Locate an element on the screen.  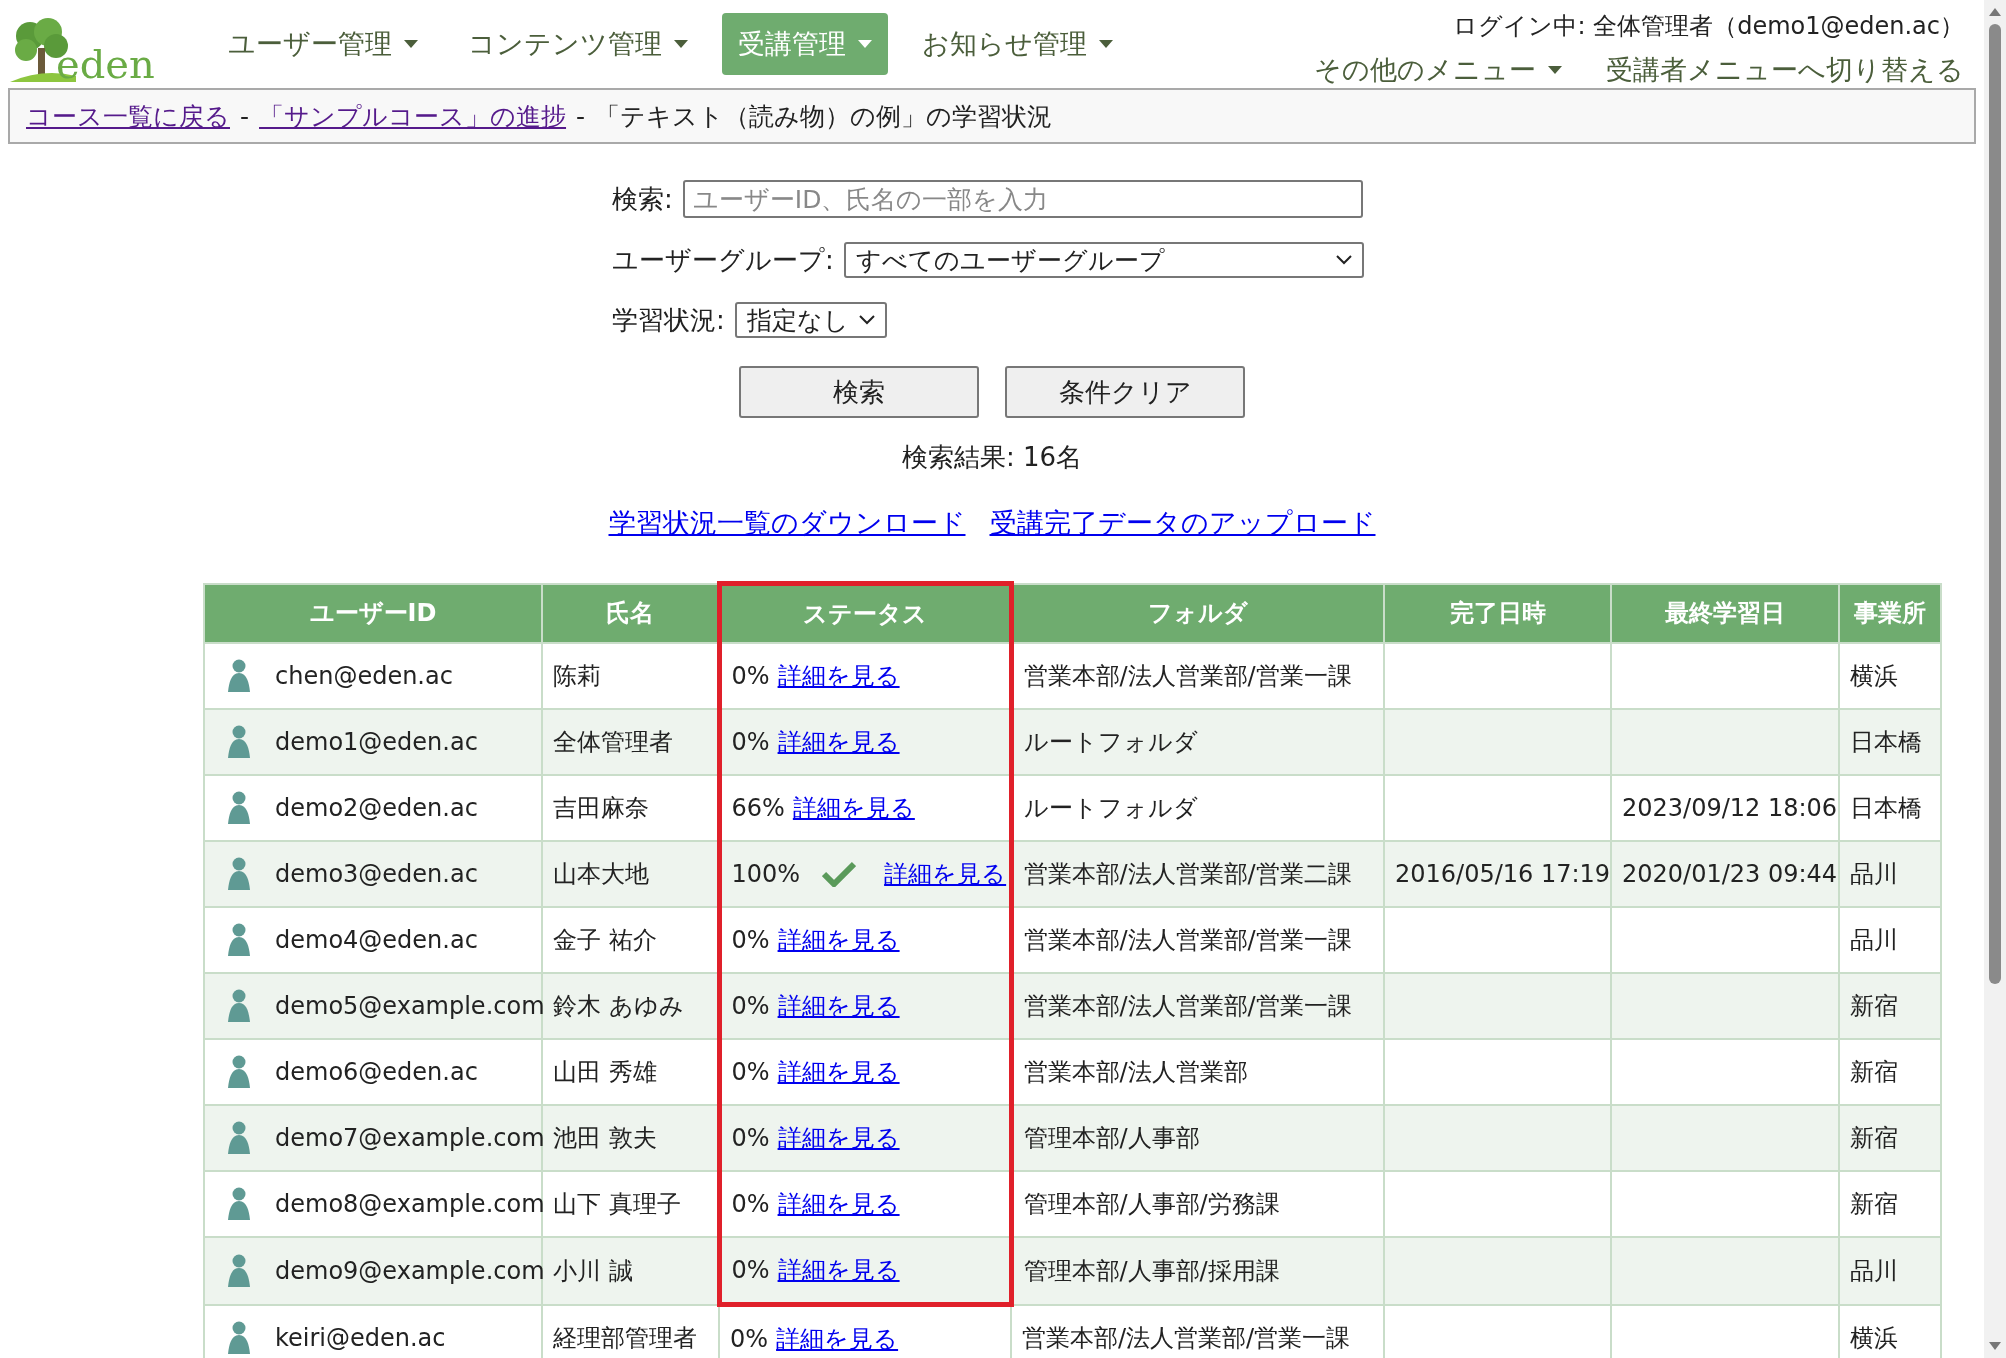
table-cell: 山本大地 is located at coordinates (601, 874).